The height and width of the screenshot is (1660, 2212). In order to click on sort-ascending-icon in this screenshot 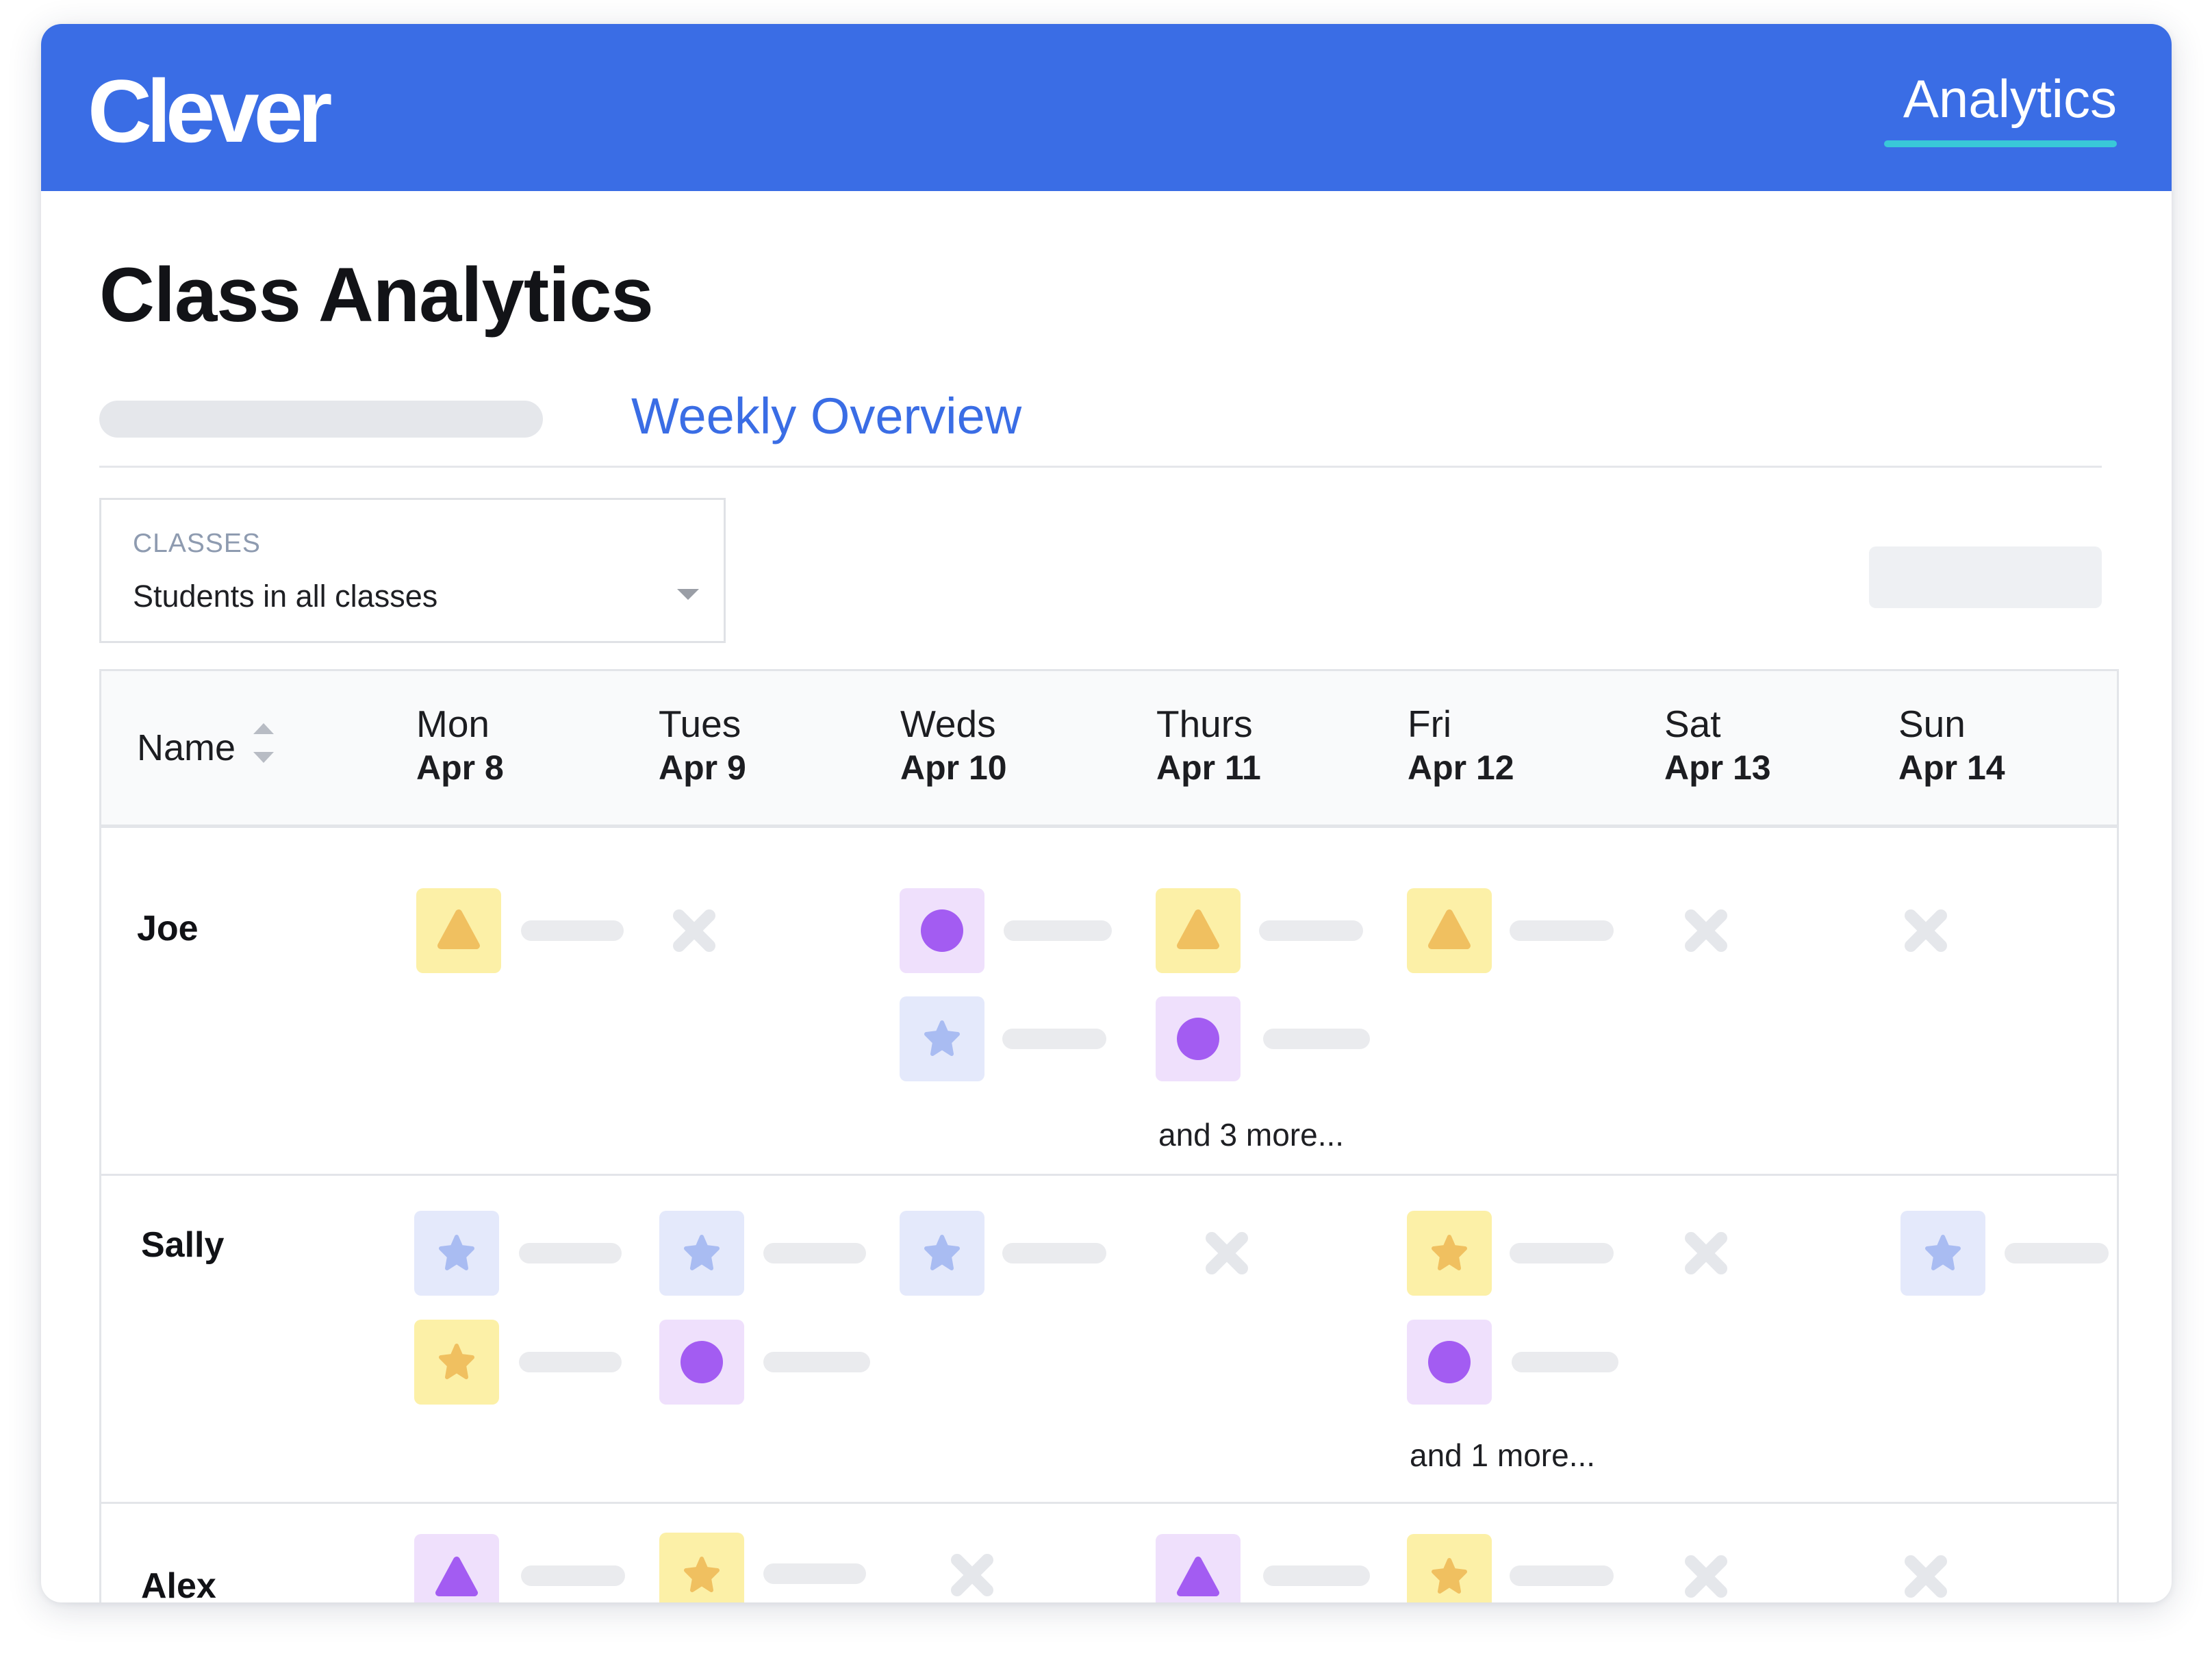, I will do `click(263, 728)`.